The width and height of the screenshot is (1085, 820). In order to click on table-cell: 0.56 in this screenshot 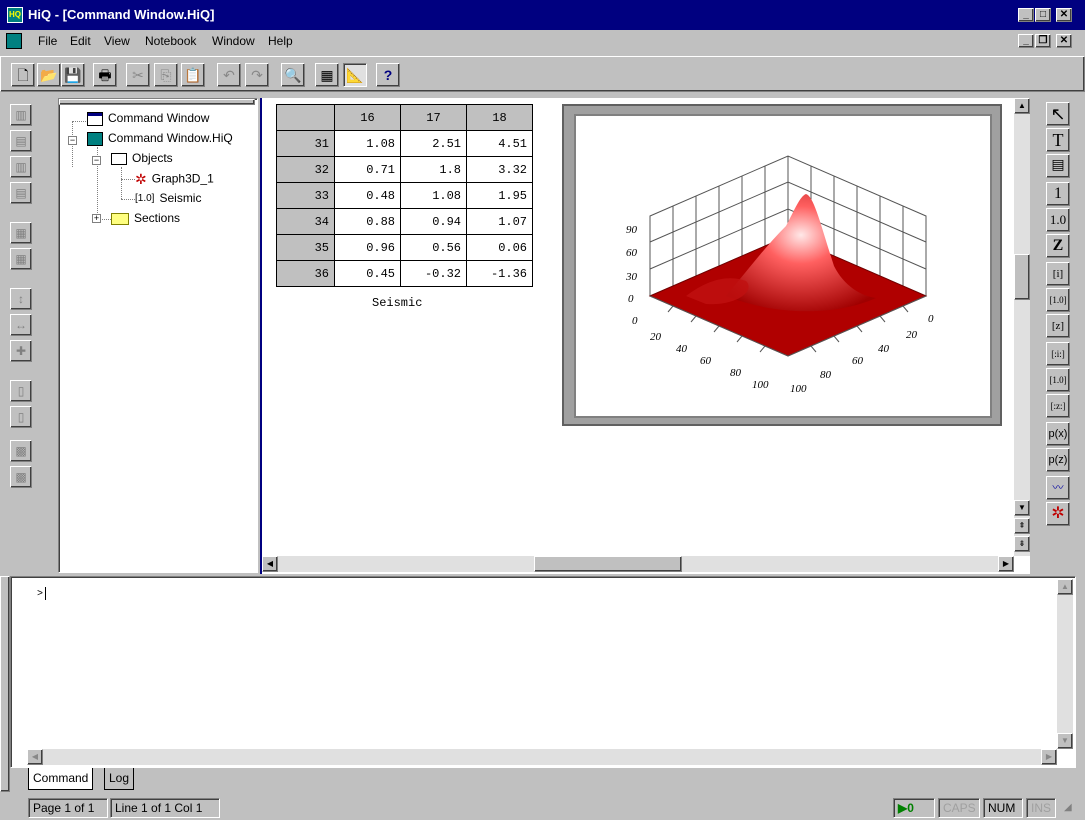, I will do `click(433, 247)`.